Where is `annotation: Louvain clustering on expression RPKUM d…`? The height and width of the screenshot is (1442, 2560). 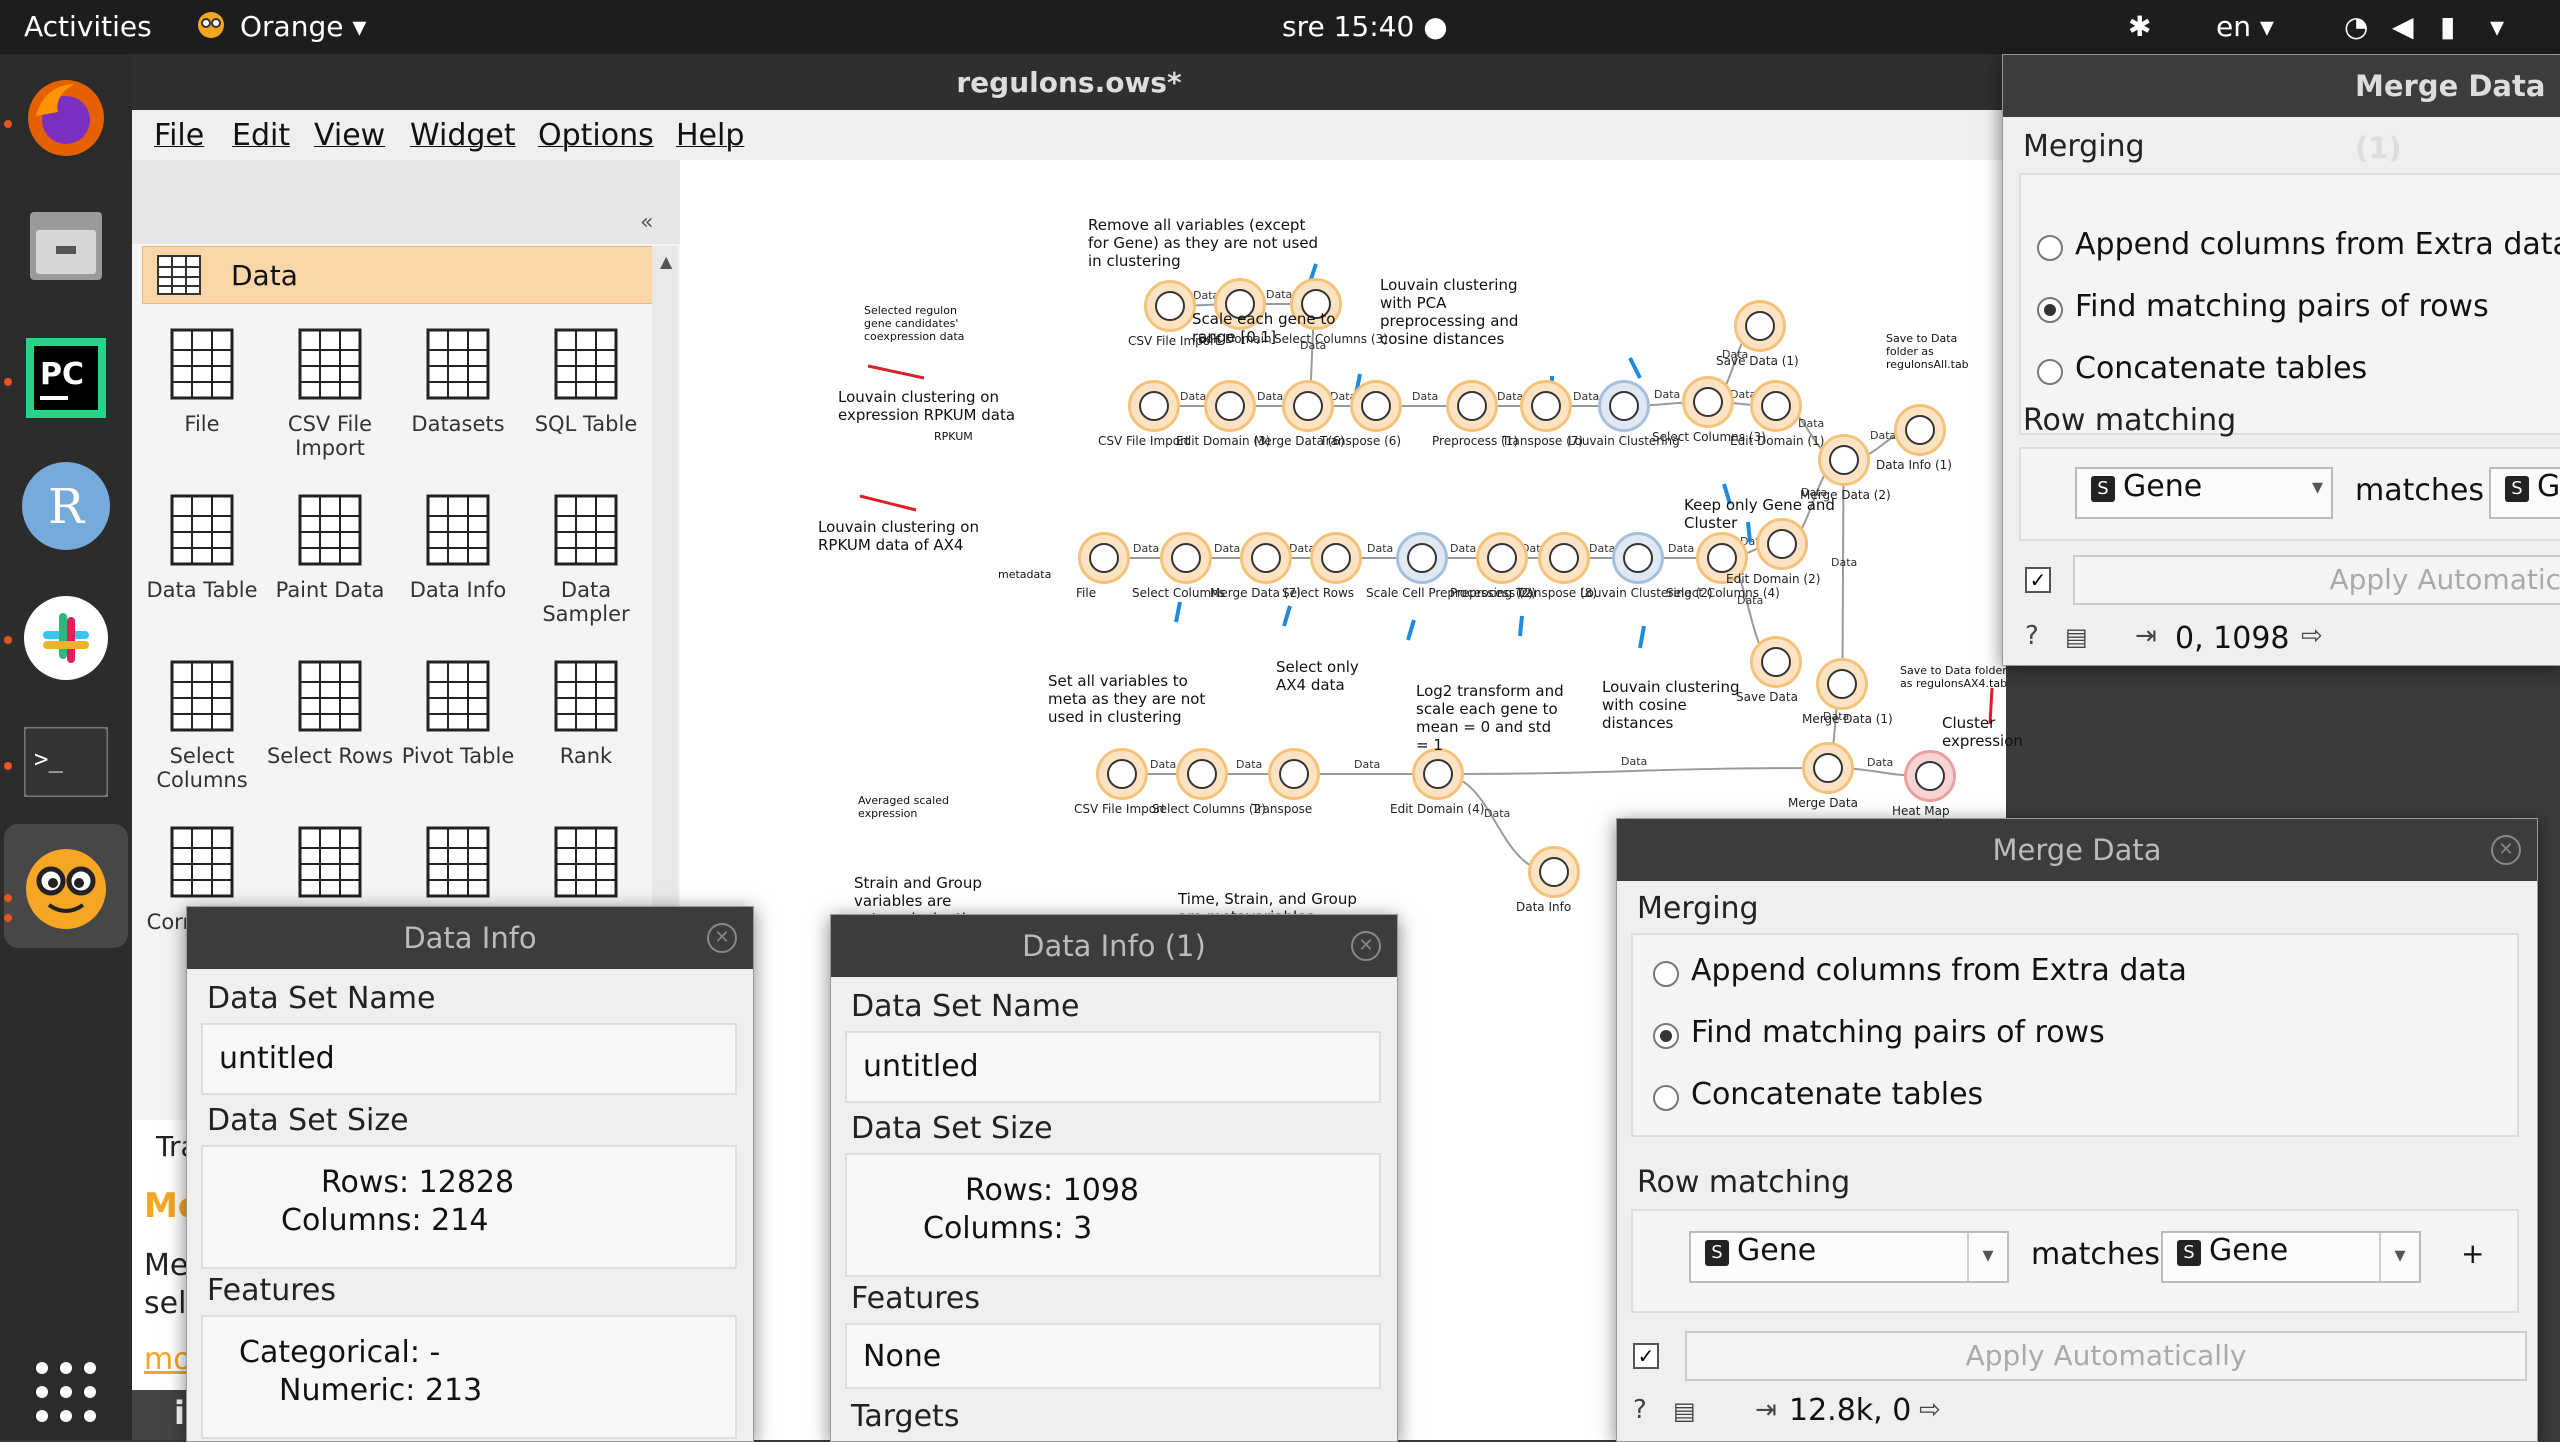
annotation: Louvain clustering on expression RPKUM d… is located at coordinates (933, 406).